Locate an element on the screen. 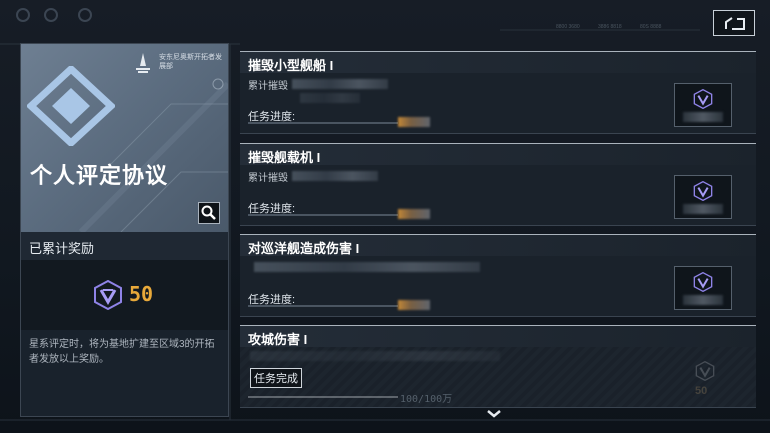  settings-icon is located at coordinates (23, 15).